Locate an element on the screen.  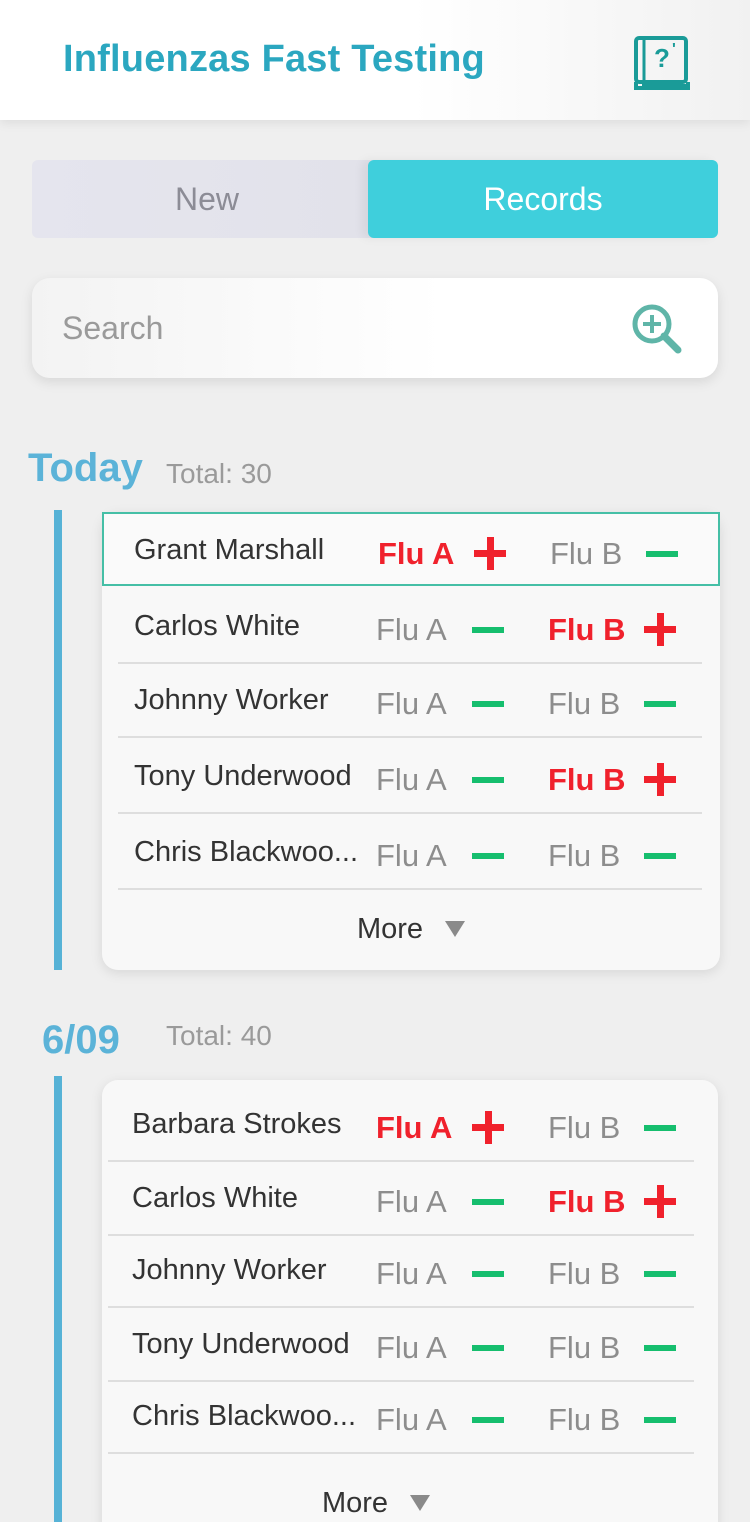
table-row: Barbara Strokes Flu A Flu B is located at coordinates (401, 1125).